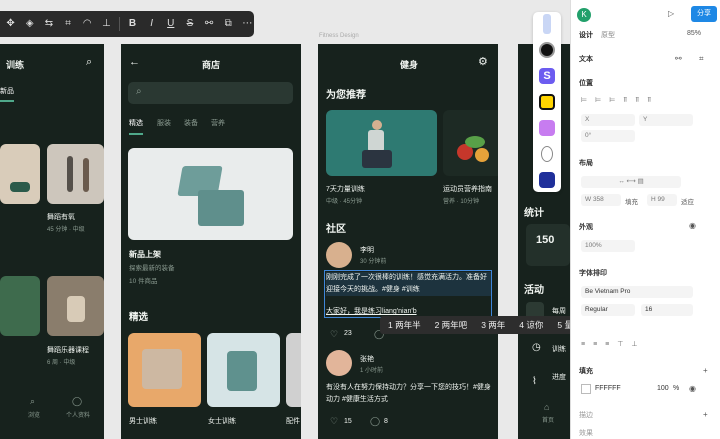 This screenshot has height=439, width=720. I want to click on card-image-plant, so click(20, 306).